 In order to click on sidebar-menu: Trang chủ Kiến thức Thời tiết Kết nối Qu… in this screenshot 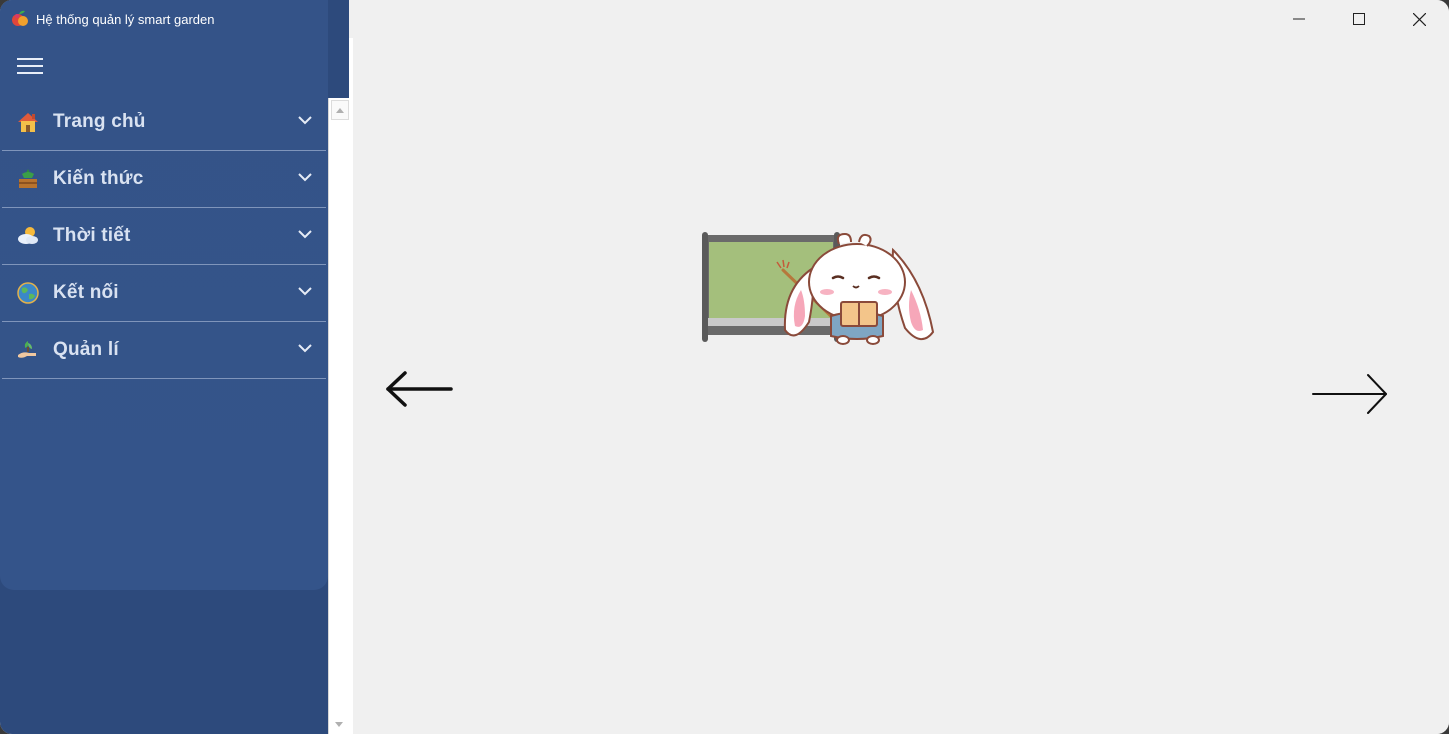, I will do `click(164, 236)`.